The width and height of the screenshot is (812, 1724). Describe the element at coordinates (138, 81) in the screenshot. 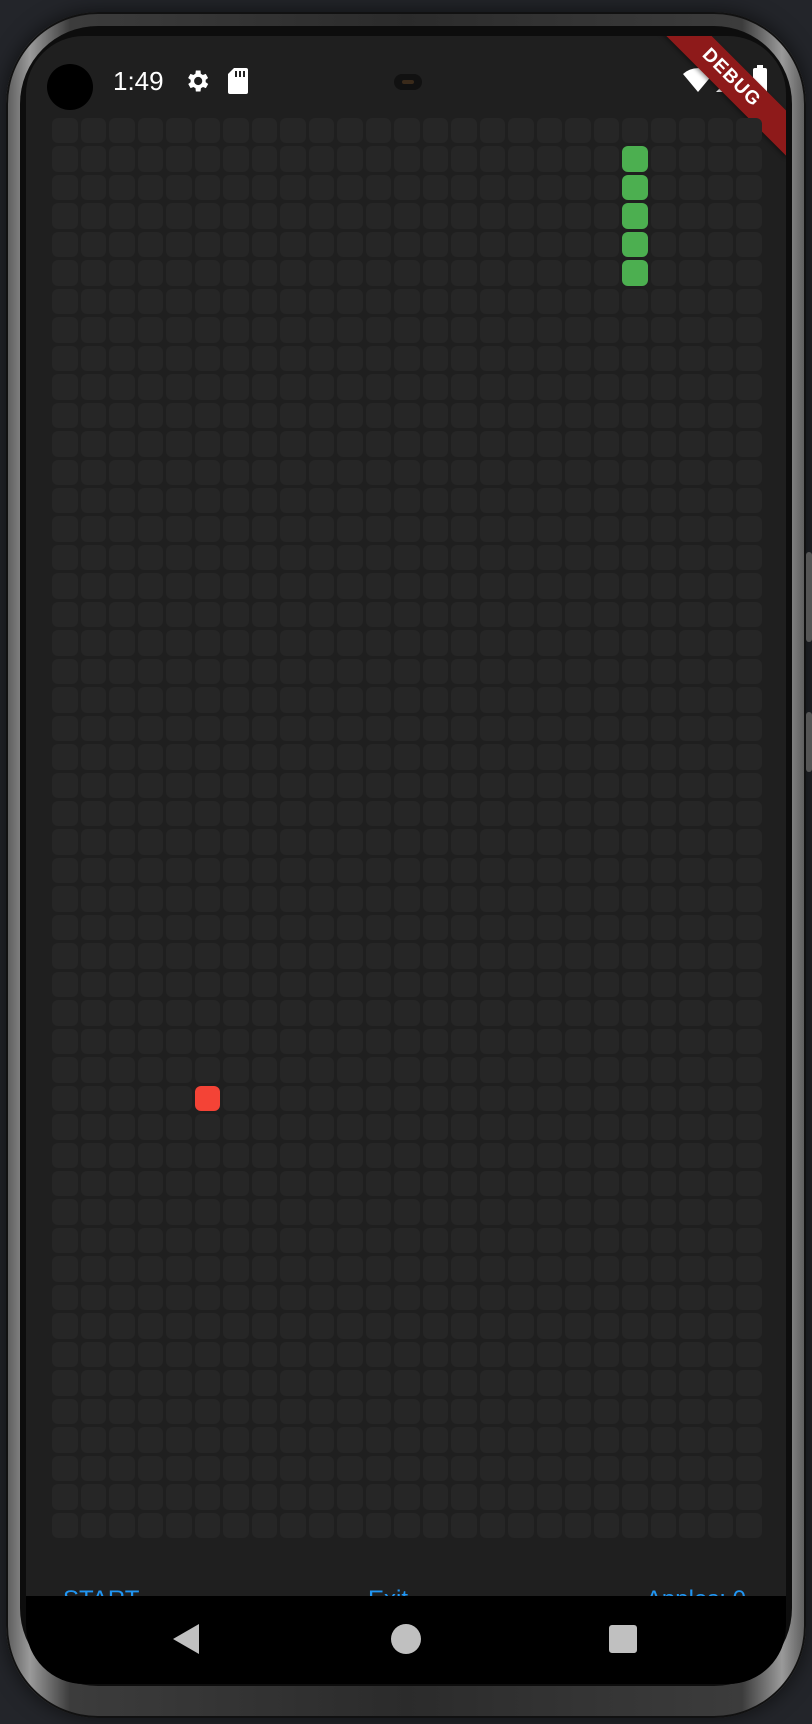

I see `status-time: 1:49` at that location.